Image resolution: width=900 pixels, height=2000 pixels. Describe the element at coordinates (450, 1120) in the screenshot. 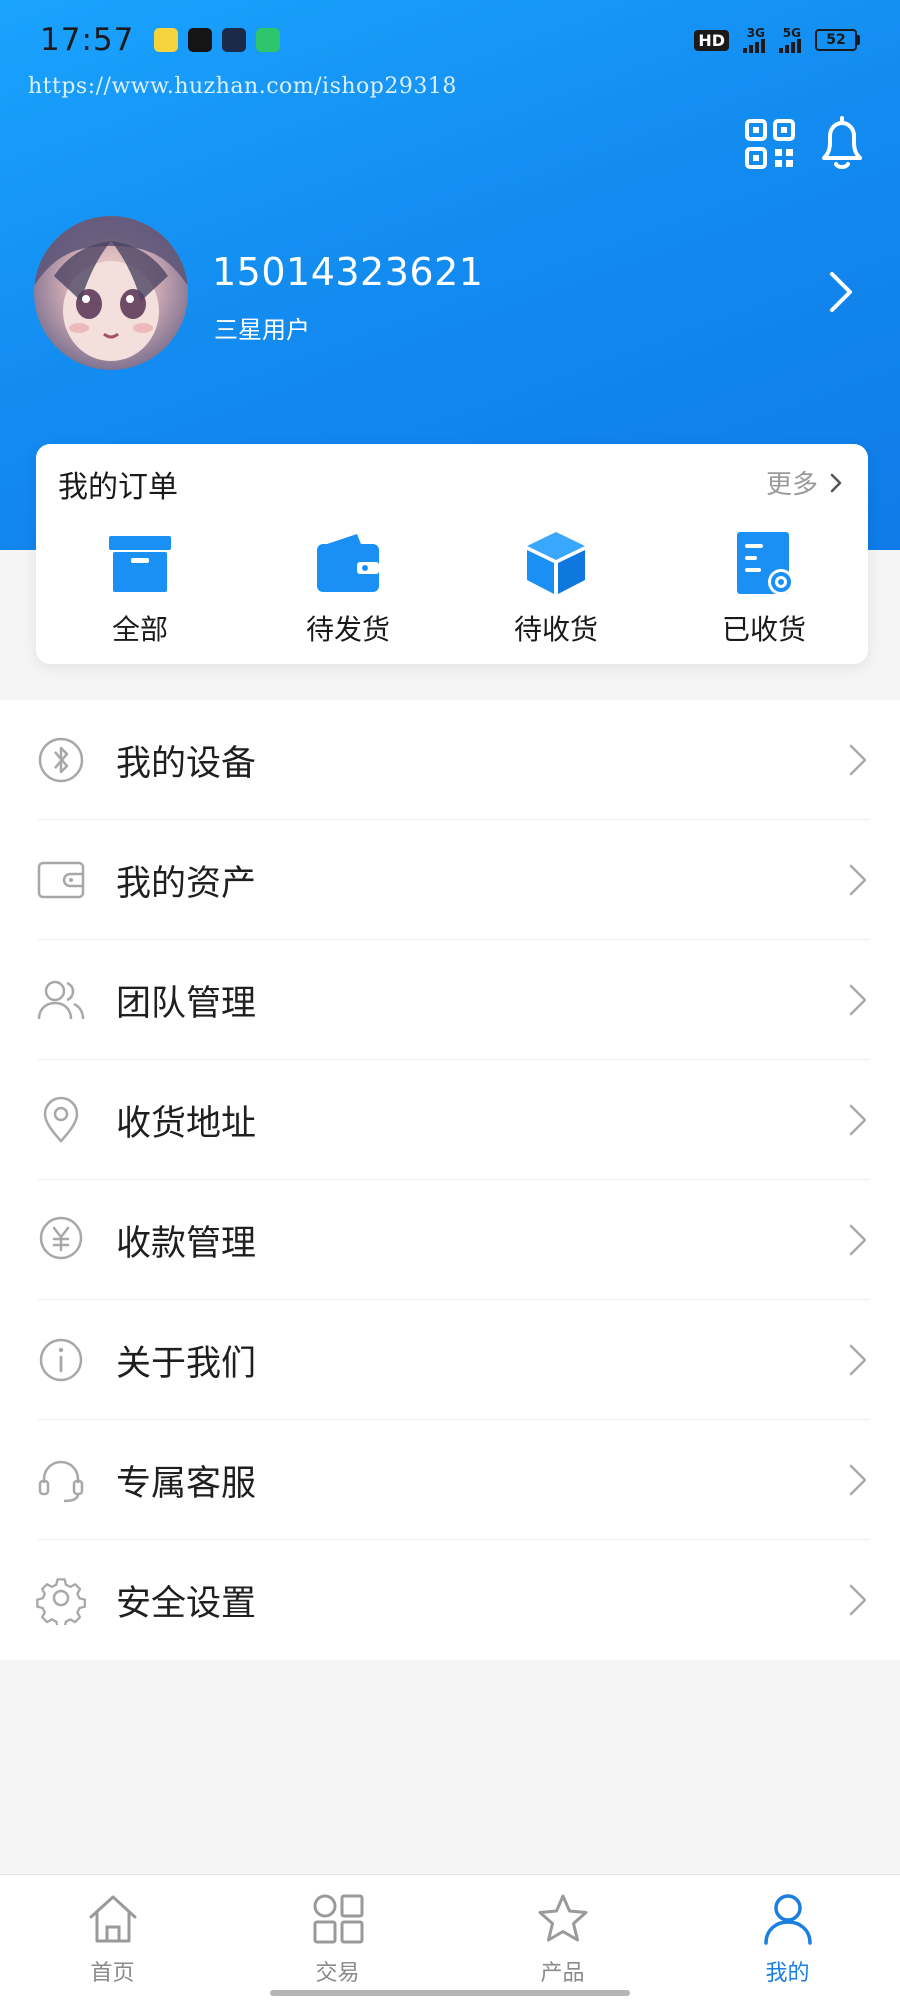

I see `menu-item-shipping-address: 收货地址` at that location.